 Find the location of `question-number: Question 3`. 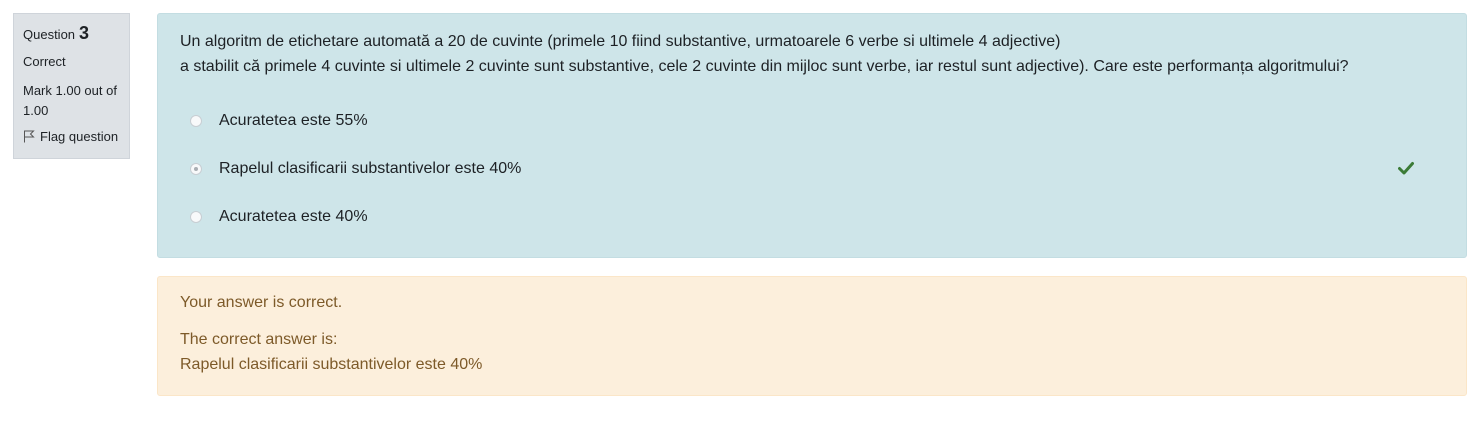

question-number: Question 3 is located at coordinates (71, 33).